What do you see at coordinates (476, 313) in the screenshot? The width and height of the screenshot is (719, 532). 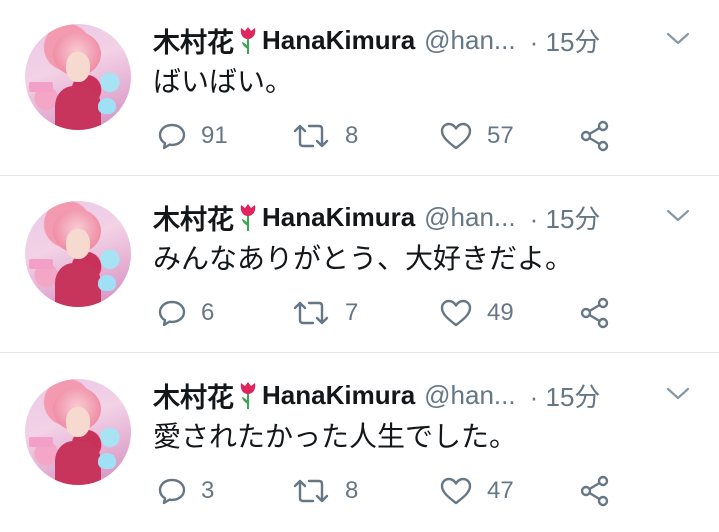 I see `like-button: 49` at bounding box center [476, 313].